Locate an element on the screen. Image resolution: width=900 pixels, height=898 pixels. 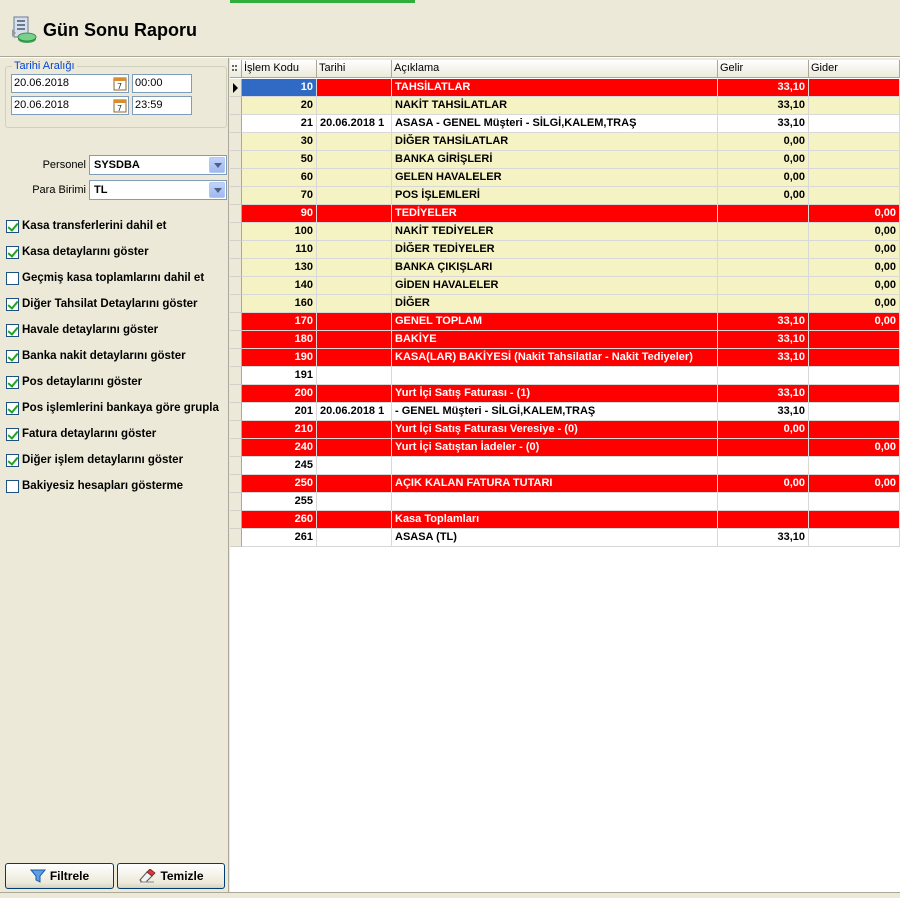
cell-code: 245 is located at coordinates (279, 466).